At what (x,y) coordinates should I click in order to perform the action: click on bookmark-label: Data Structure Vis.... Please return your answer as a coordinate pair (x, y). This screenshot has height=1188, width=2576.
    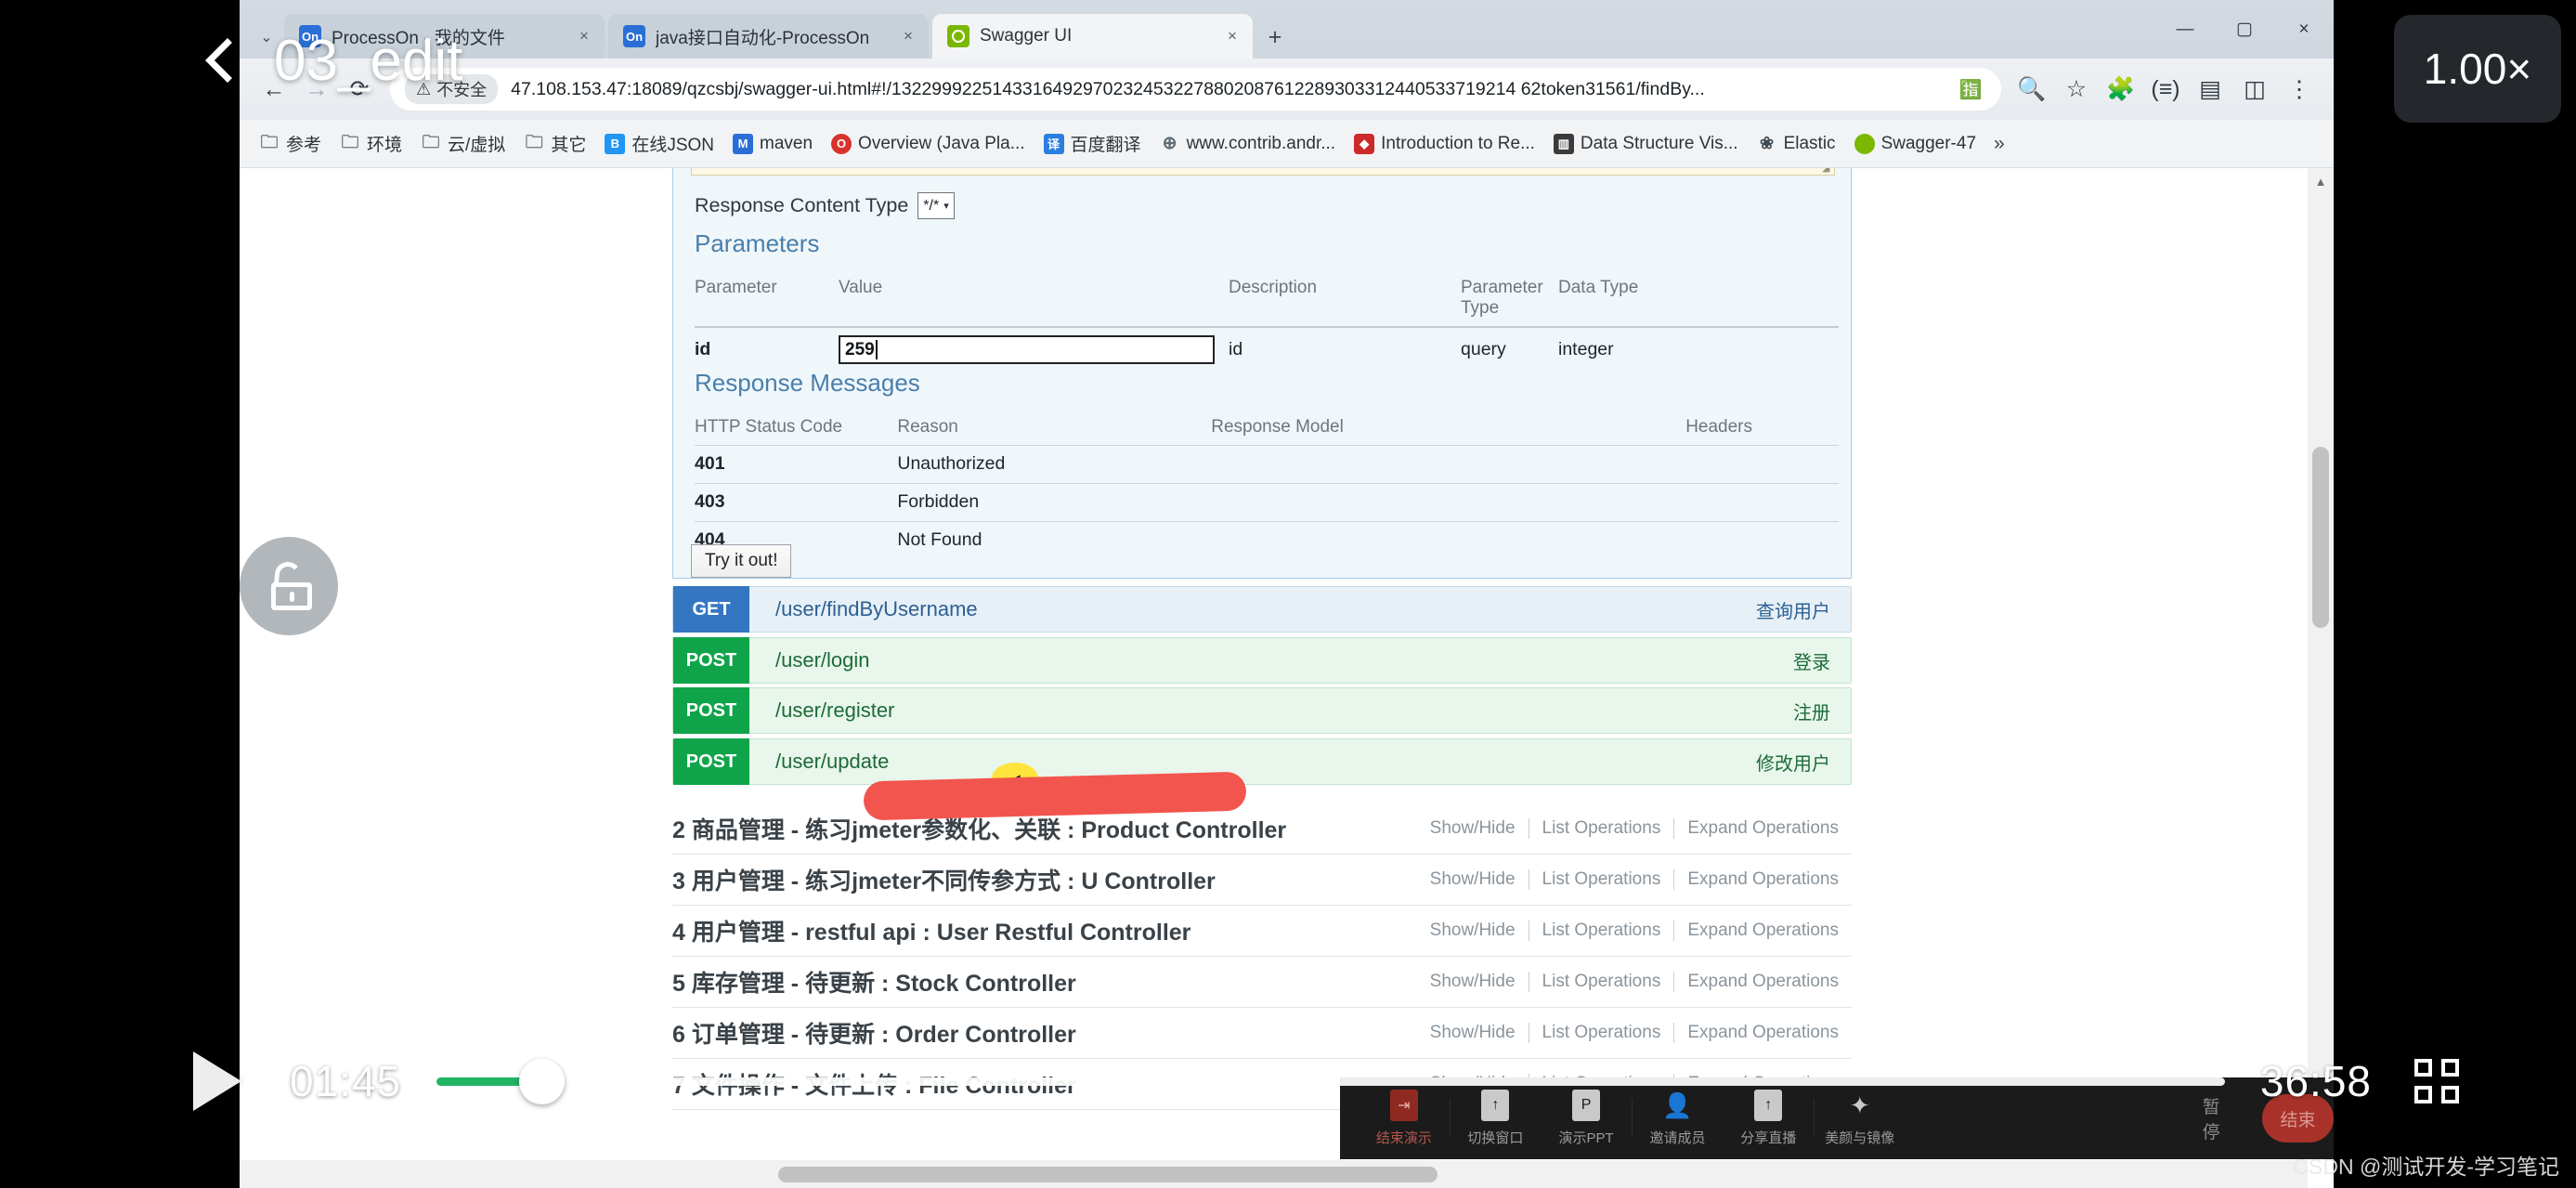
    Looking at the image, I should click on (1659, 143).